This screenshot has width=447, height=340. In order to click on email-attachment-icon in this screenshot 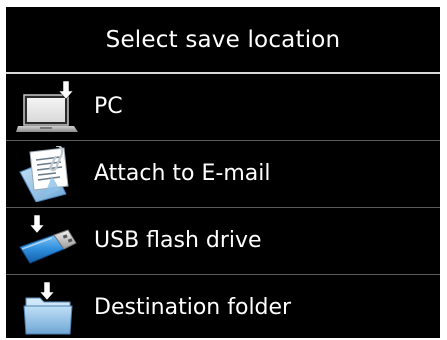, I will do `click(44, 173)`.